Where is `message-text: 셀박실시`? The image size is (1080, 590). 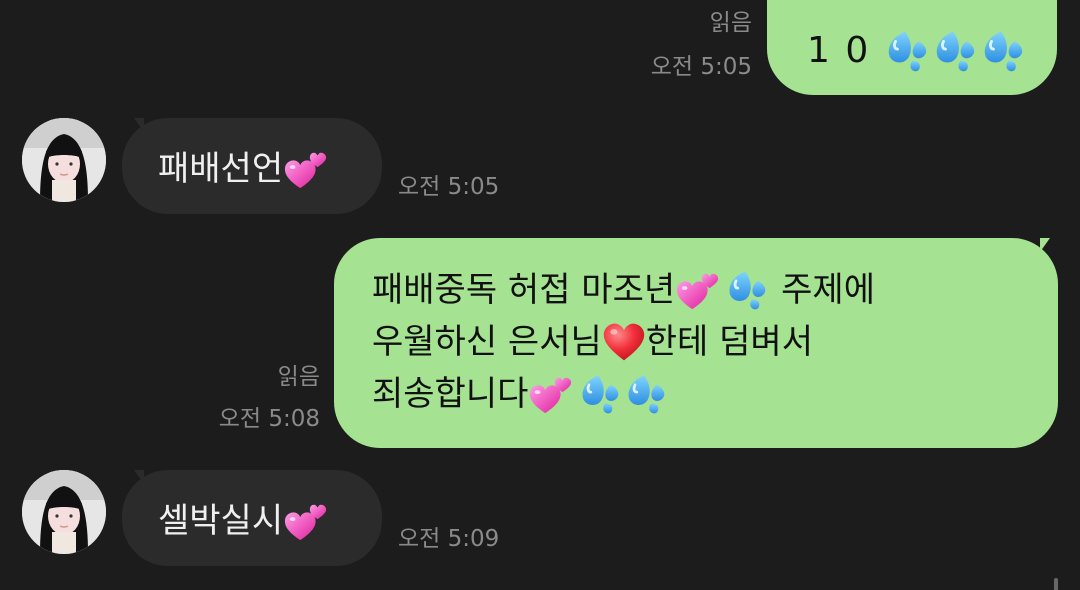
message-text: 셀박실시 is located at coordinates (221, 521).